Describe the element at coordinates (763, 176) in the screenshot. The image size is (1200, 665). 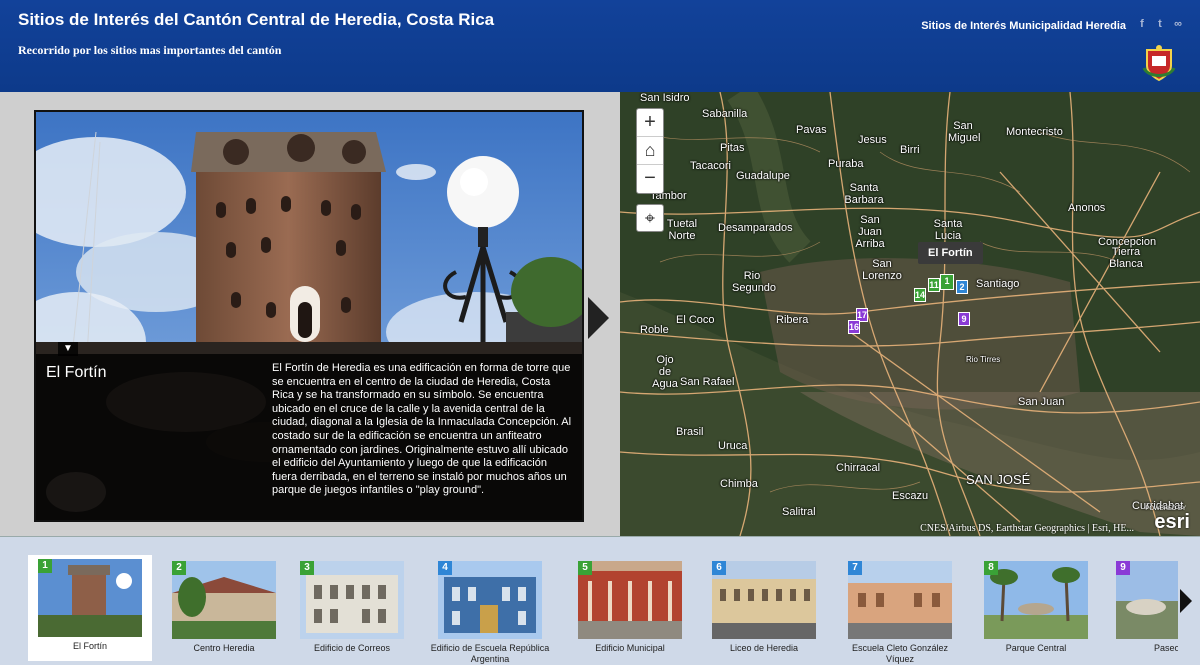
I see `map-label: Guadalupe` at that location.